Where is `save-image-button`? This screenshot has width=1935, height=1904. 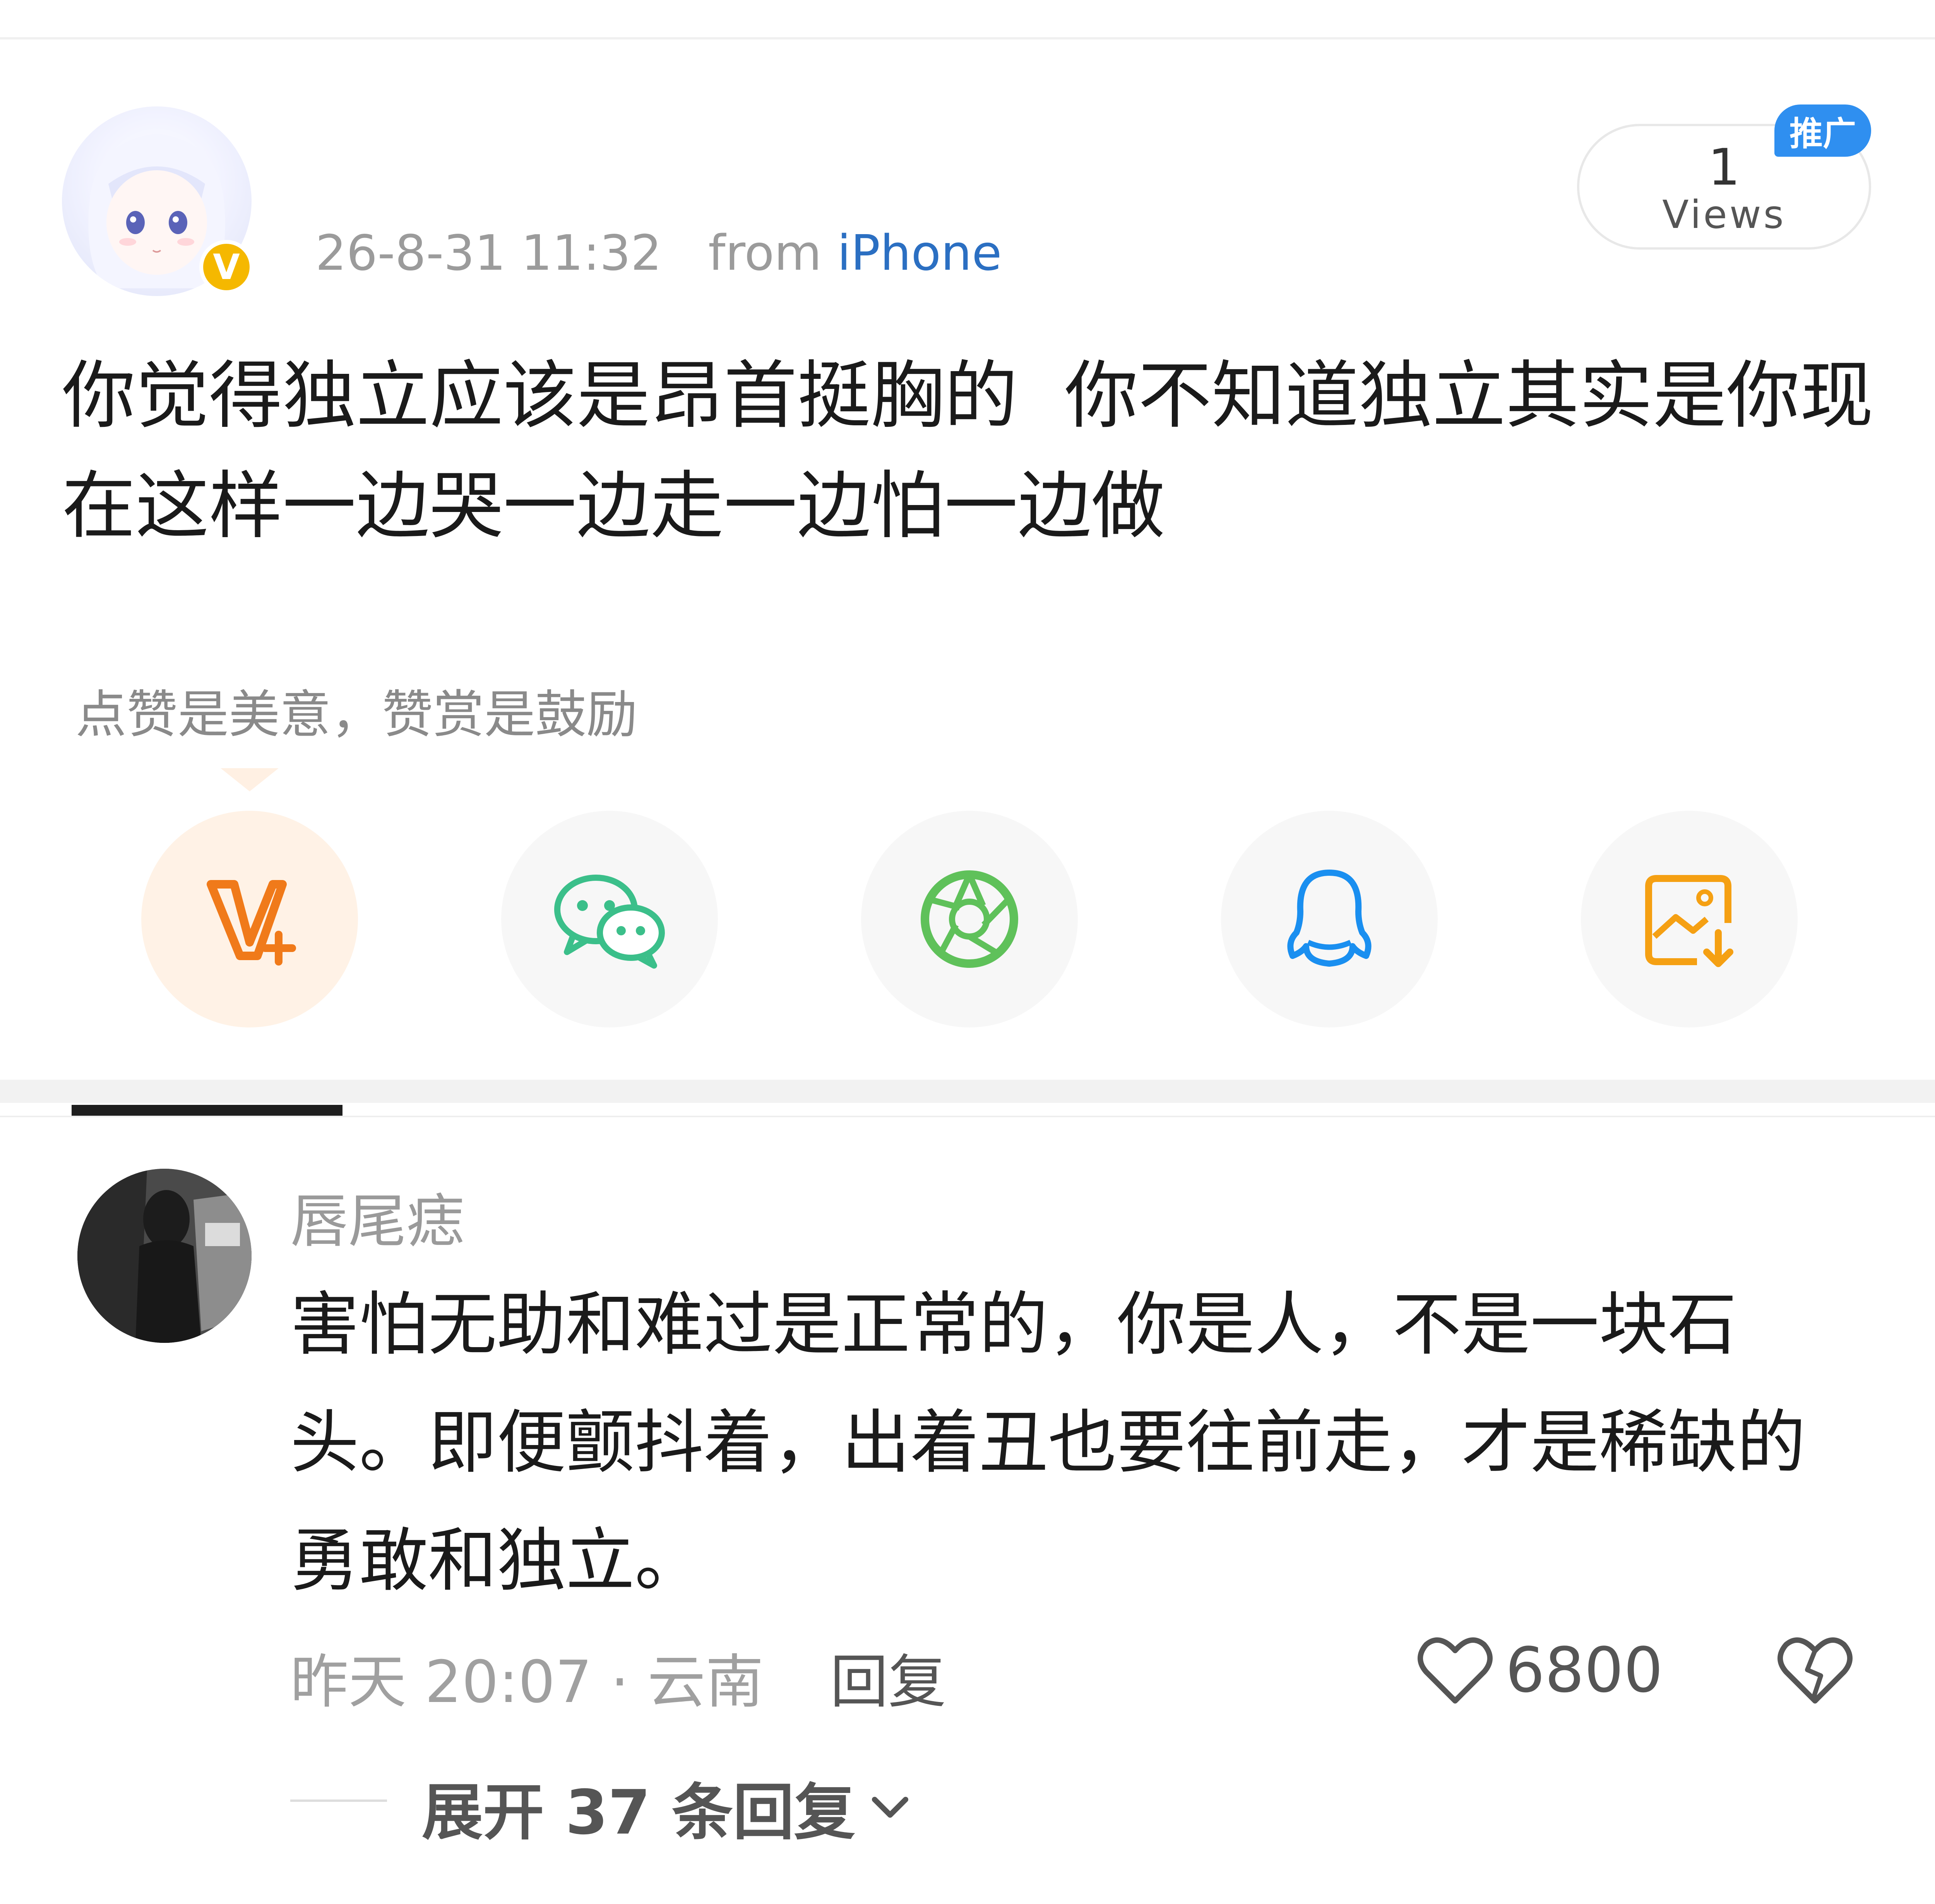 save-image-button is located at coordinates (1689, 919).